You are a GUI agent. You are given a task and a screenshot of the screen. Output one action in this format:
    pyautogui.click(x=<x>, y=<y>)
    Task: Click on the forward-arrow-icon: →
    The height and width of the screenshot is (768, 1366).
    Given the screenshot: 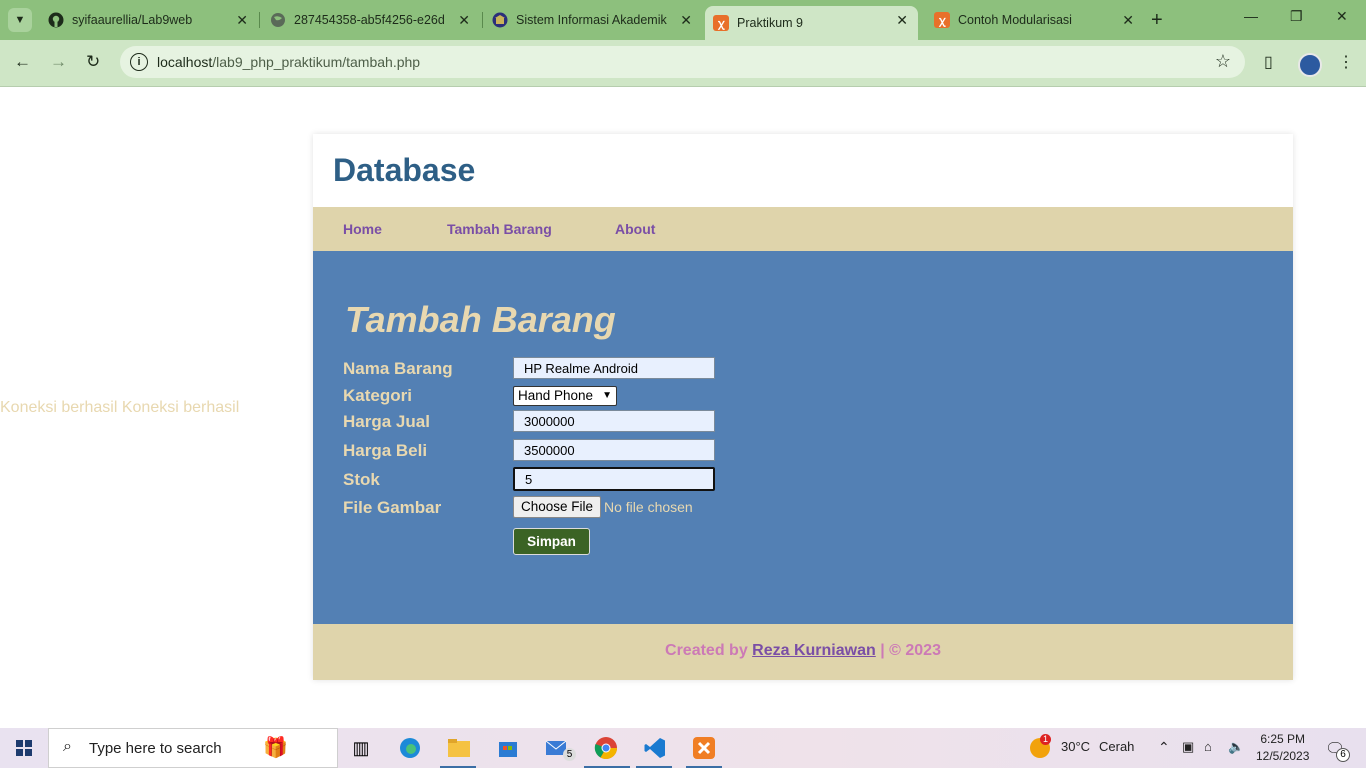 What is the action you would take?
    pyautogui.click(x=58, y=62)
    